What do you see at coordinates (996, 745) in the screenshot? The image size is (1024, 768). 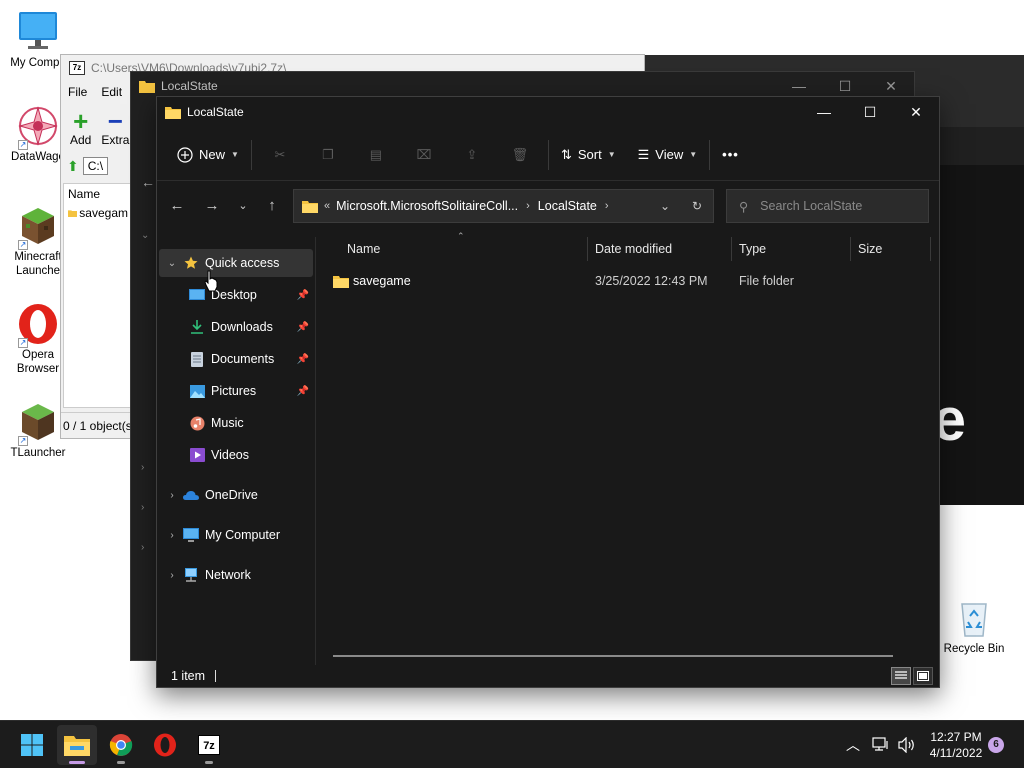 I see `notification-badge: 6` at bounding box center [996, 745].